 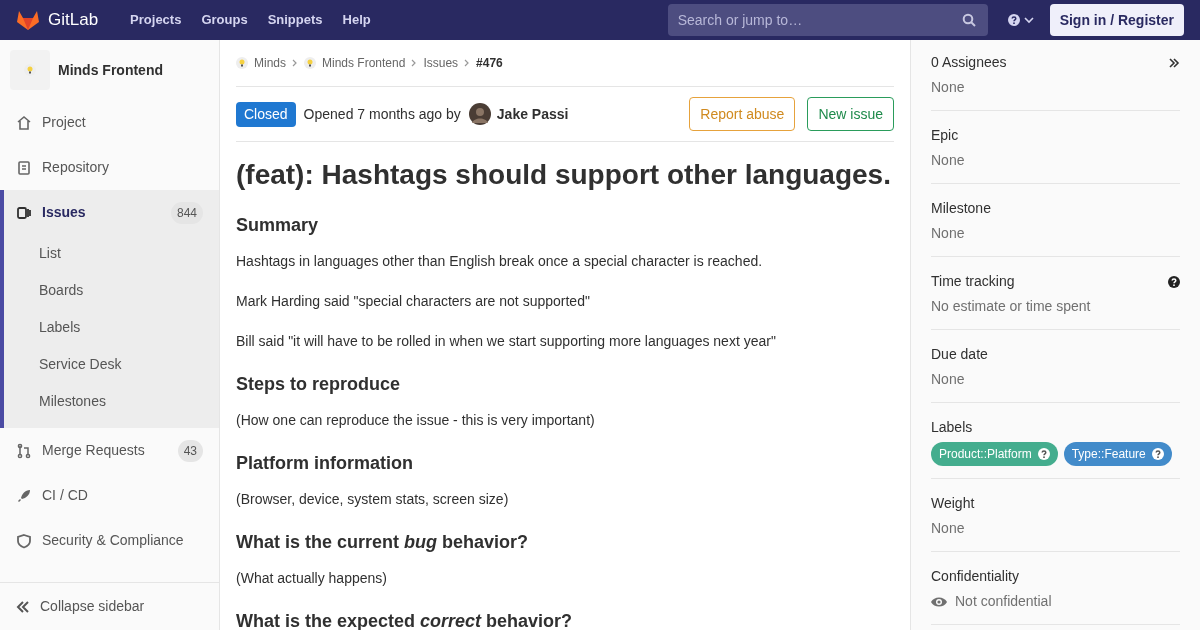 What do you see at coordinates (969, 62) in the screenshot?
I see `section-title: 0 Assignees` at bounding box center [969, 62].